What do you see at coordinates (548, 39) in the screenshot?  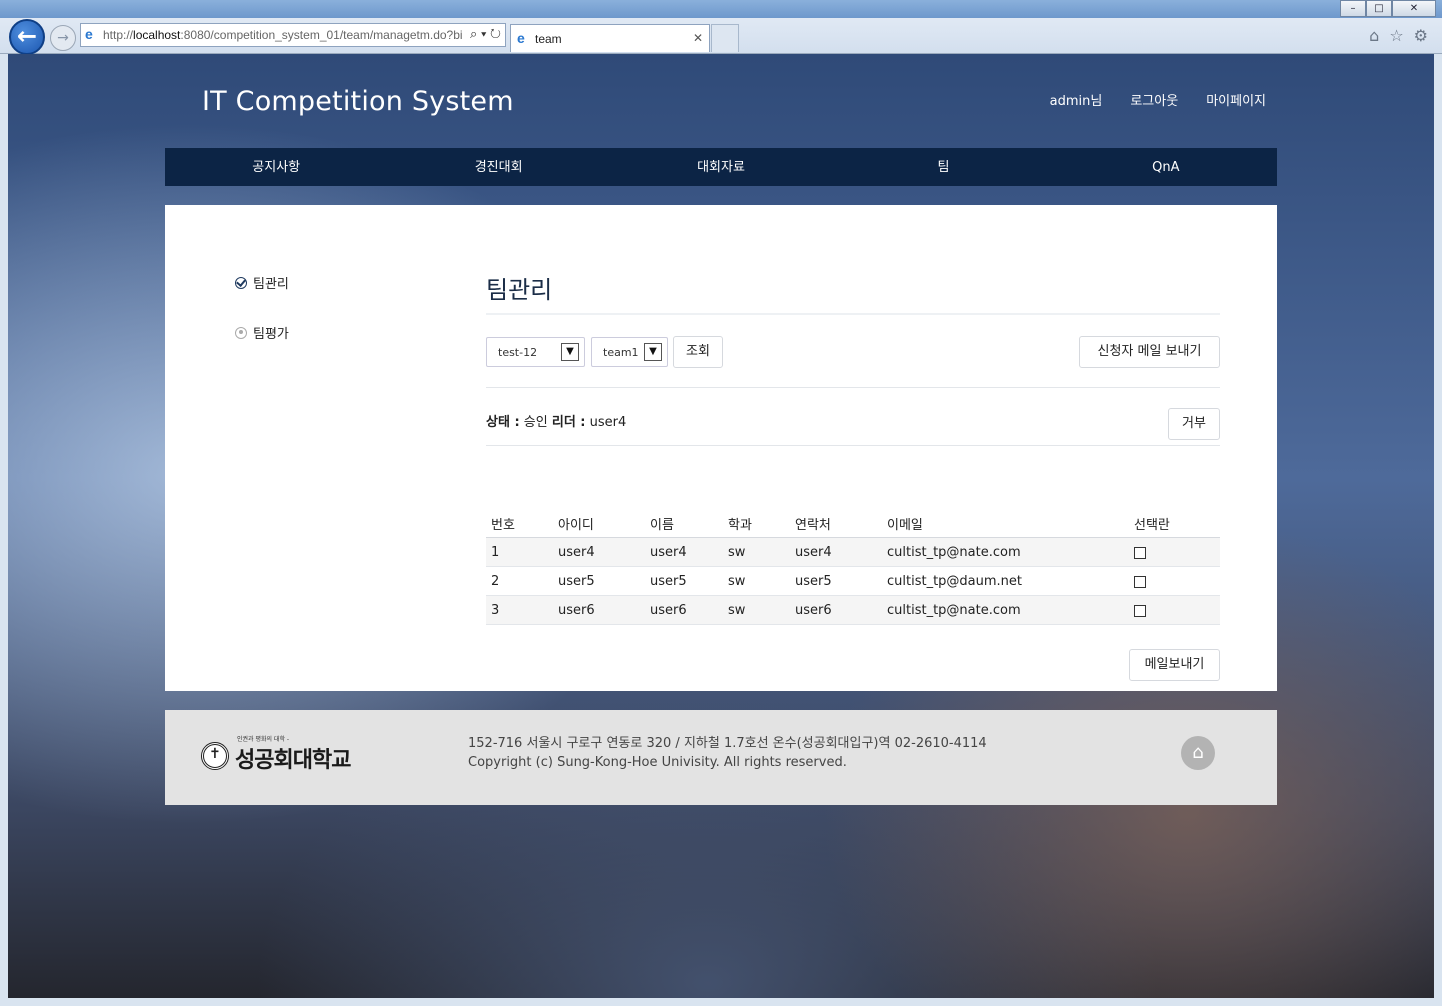 I see `tab-title: team` at bounding box center [548, 39].